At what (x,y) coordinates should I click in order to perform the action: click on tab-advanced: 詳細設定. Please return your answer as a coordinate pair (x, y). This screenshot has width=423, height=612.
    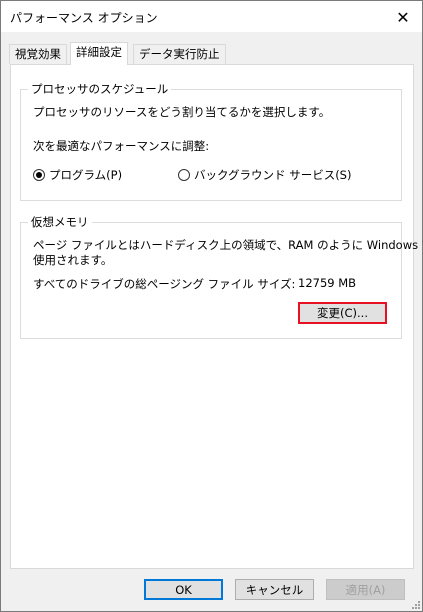
    Looking at the image, I should click on (99, 53).